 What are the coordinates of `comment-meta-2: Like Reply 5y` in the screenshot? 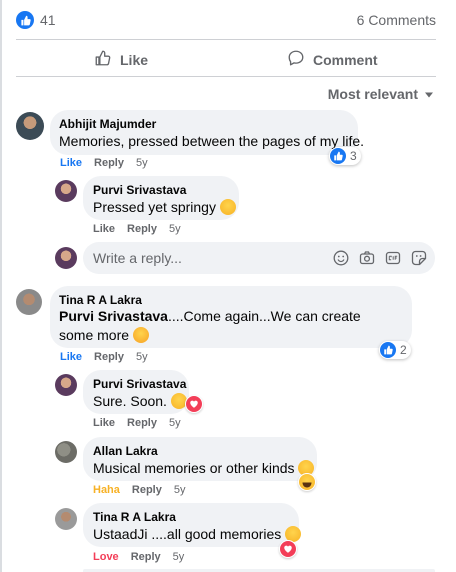 It's located at (137, 229).